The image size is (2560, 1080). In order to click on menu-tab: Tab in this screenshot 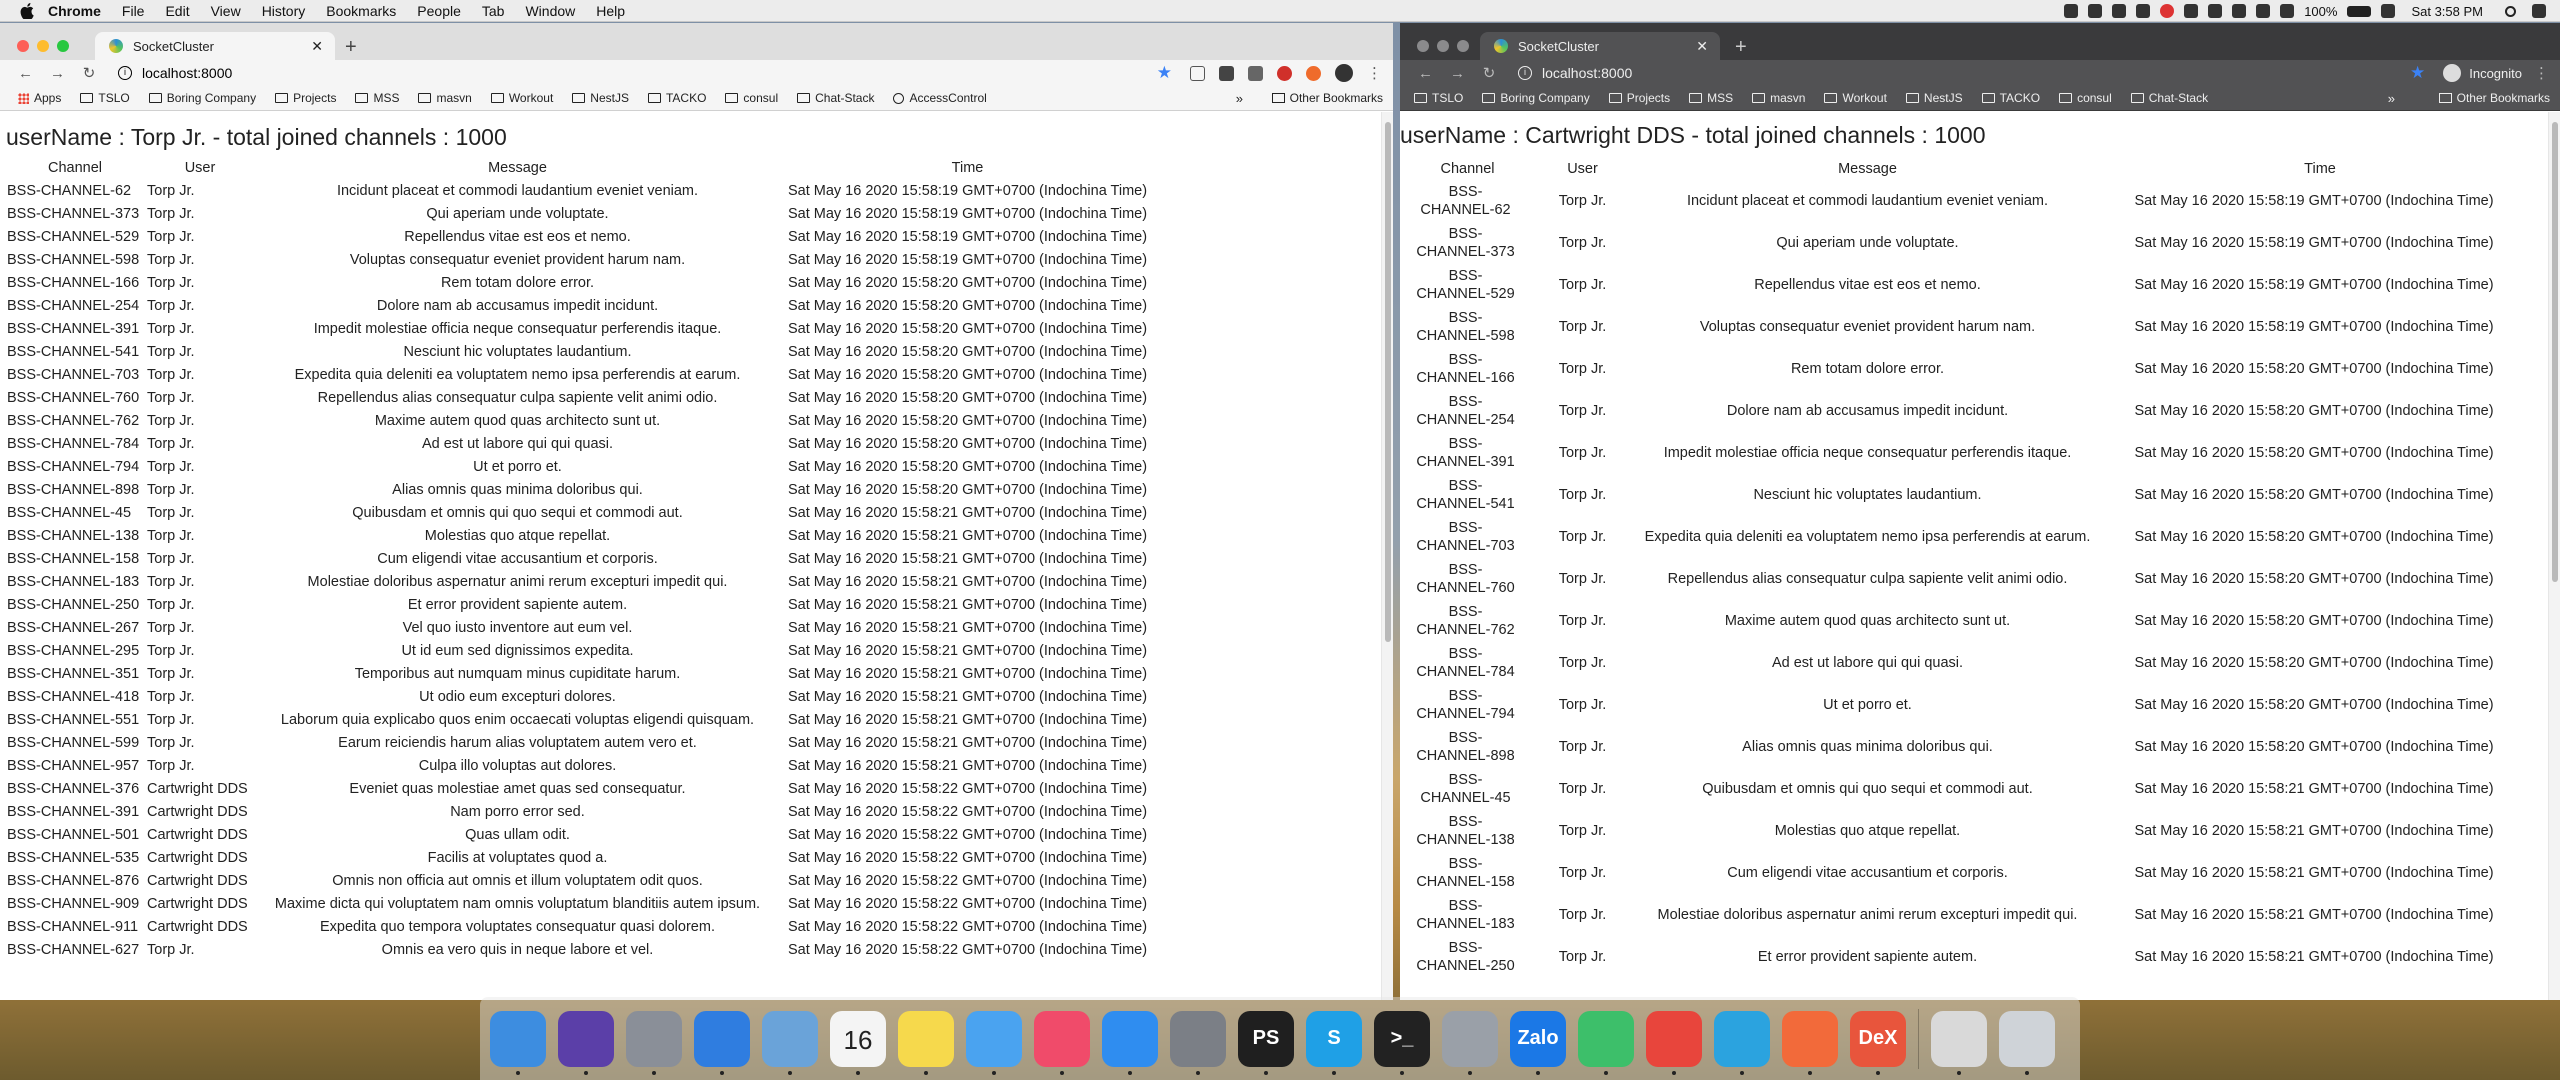, I will do `click(493, 11)`.